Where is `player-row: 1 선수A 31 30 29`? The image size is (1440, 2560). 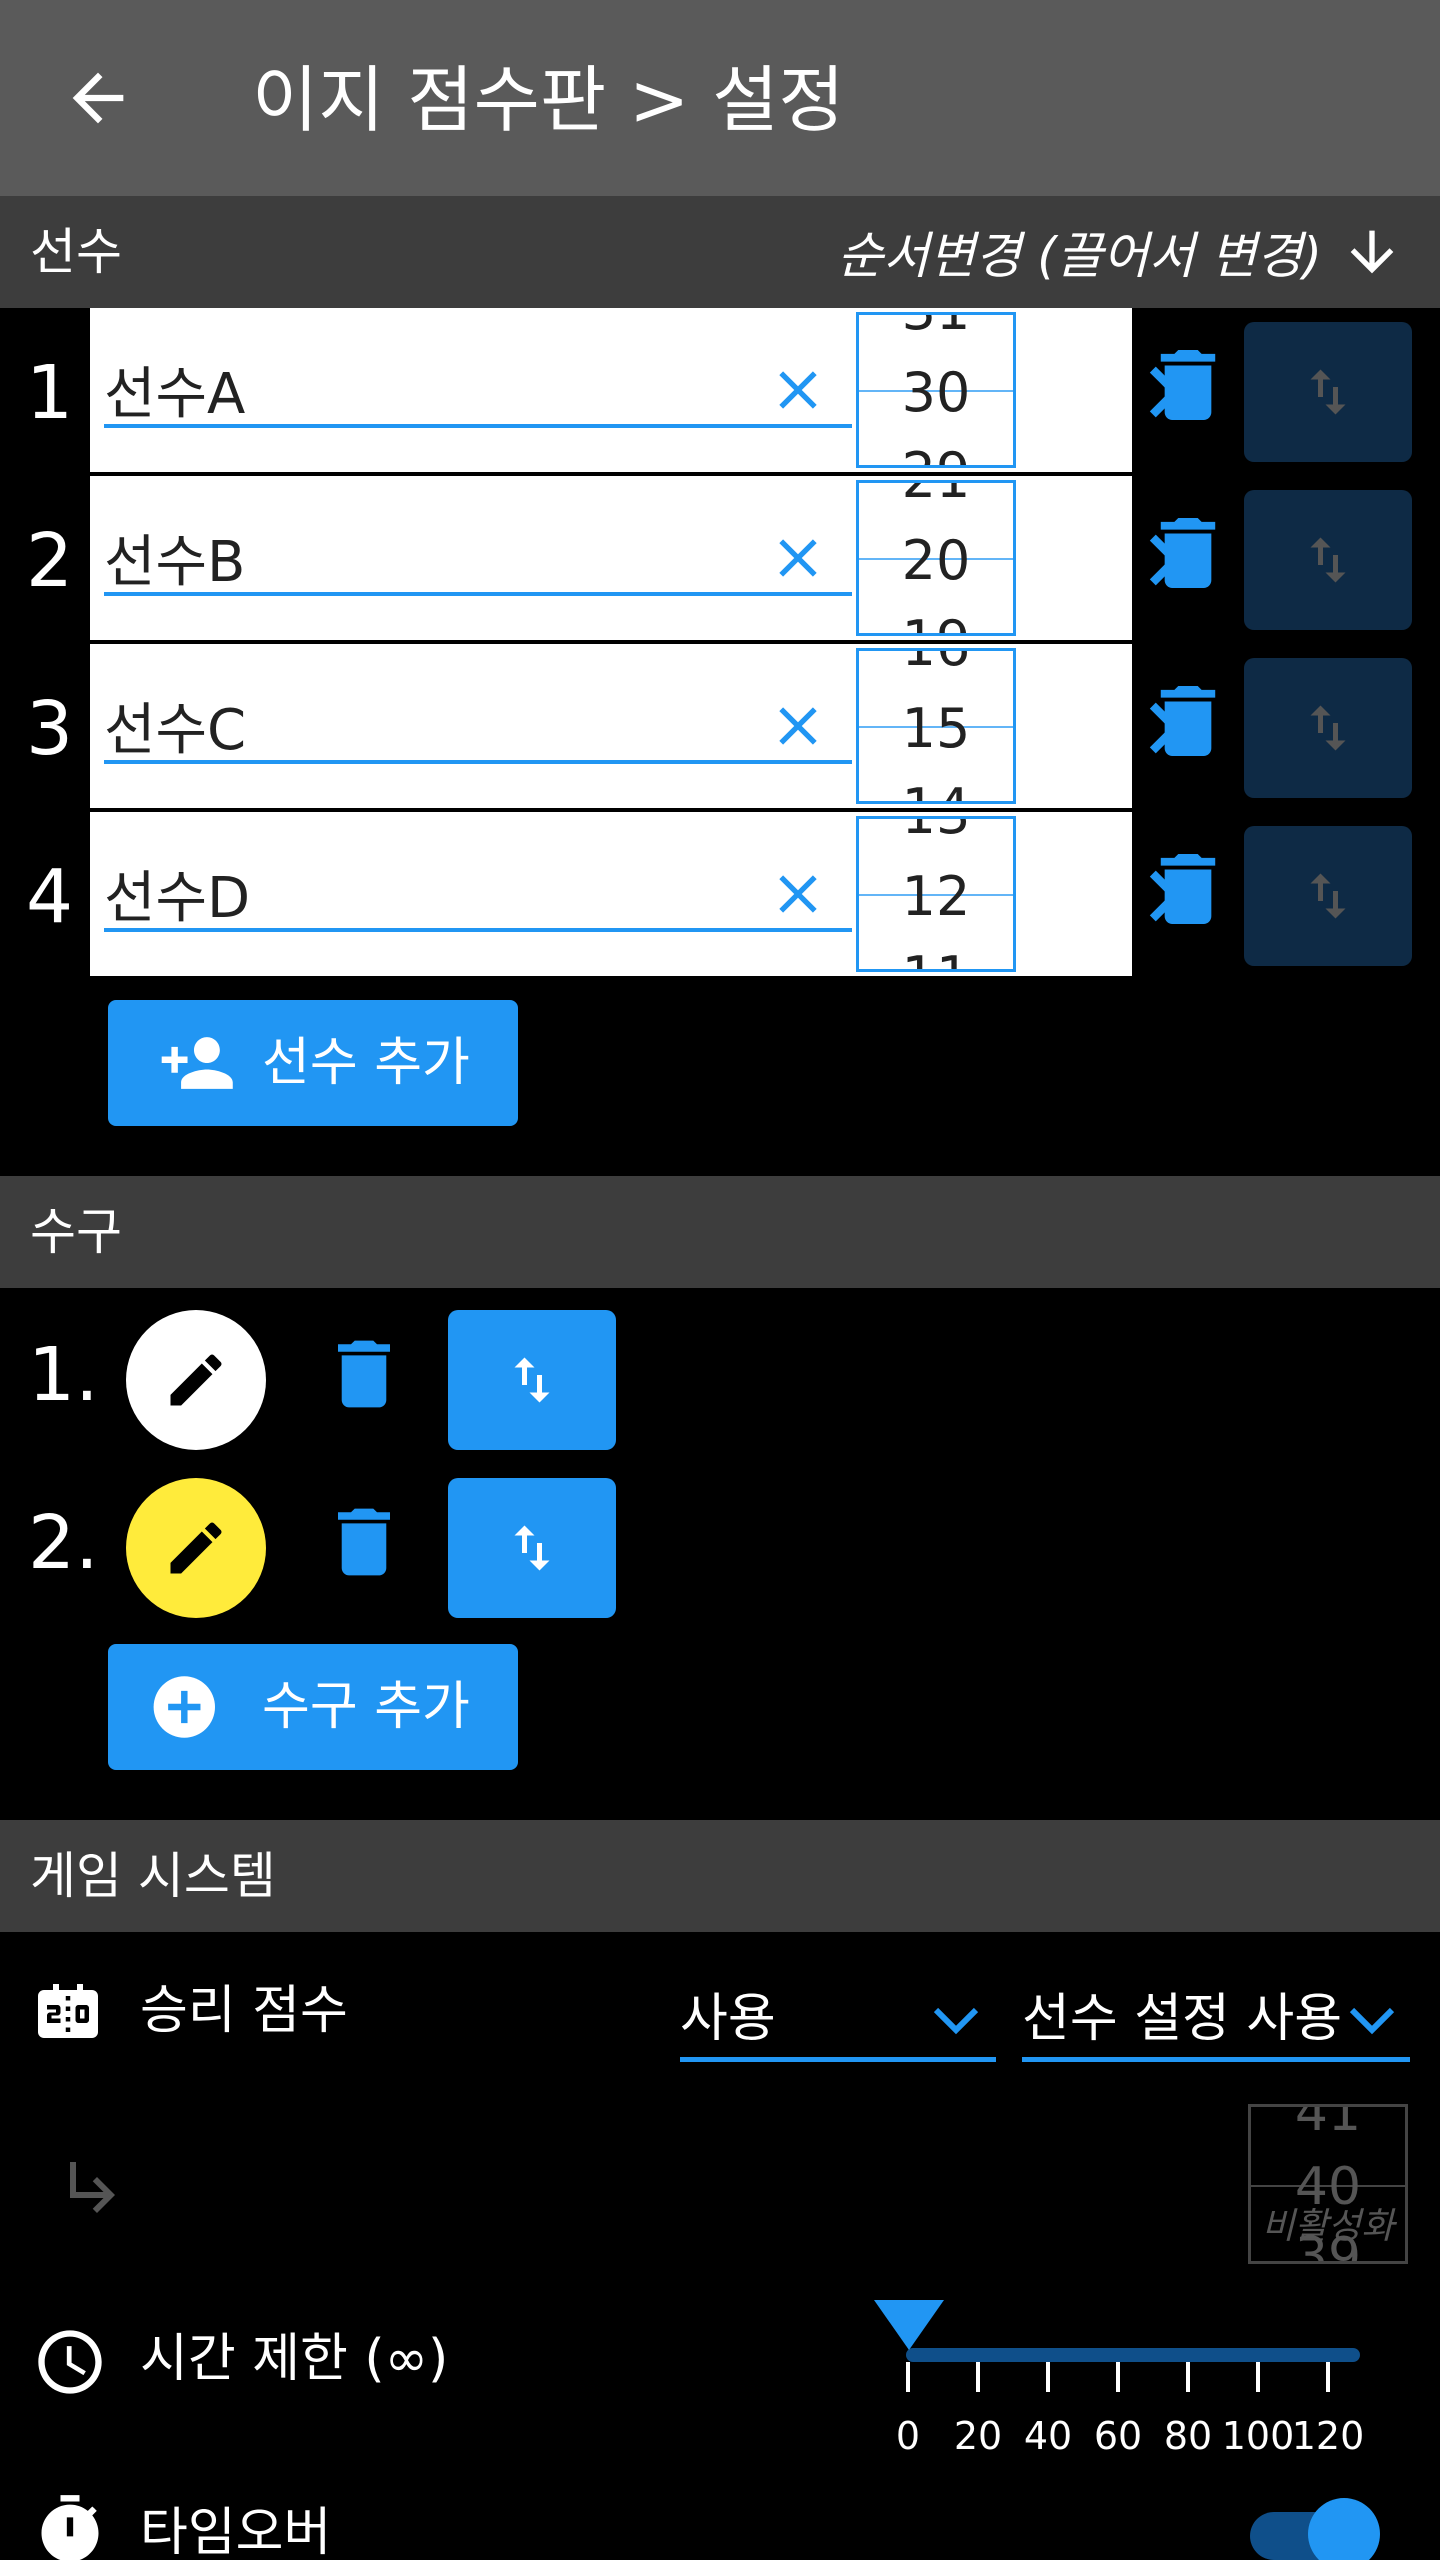 player-row: 1 선수A 31 30 29 is located at coordinates (720, 392).